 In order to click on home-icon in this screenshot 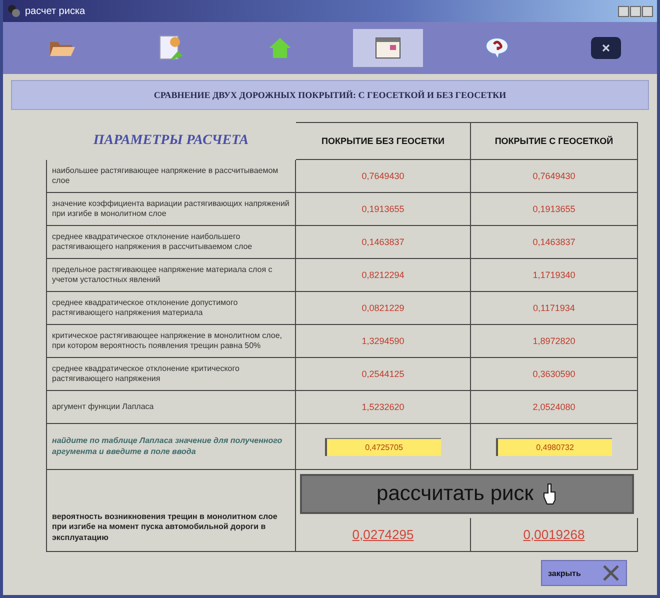, I will do `click(280, 48)`.